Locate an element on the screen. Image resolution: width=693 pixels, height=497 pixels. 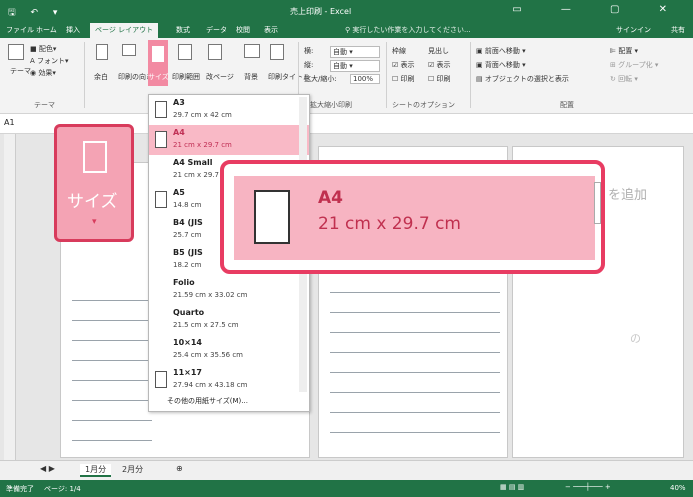
tab-view: 表示 is located at coordinates (271, 30).